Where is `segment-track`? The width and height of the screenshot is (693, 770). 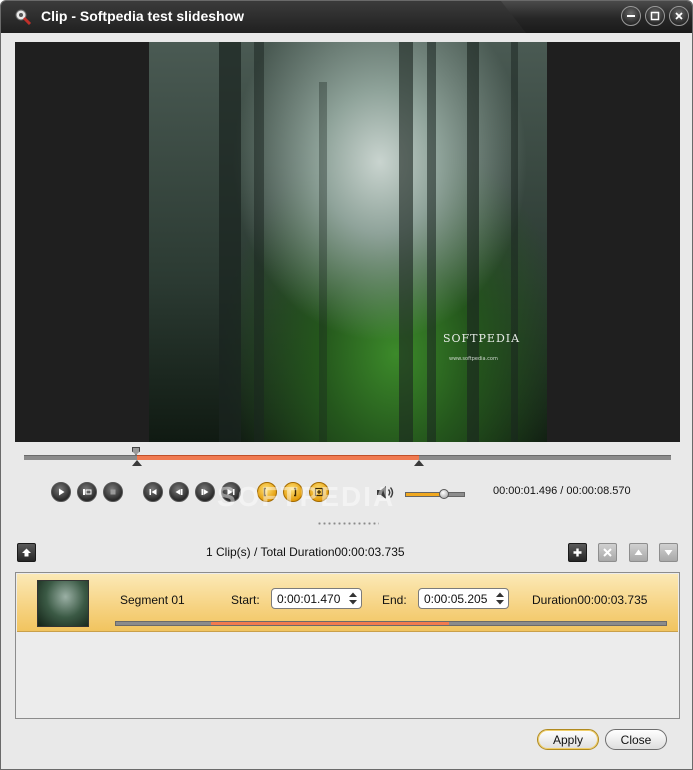
segment-track is located at coordinates (391, 623).